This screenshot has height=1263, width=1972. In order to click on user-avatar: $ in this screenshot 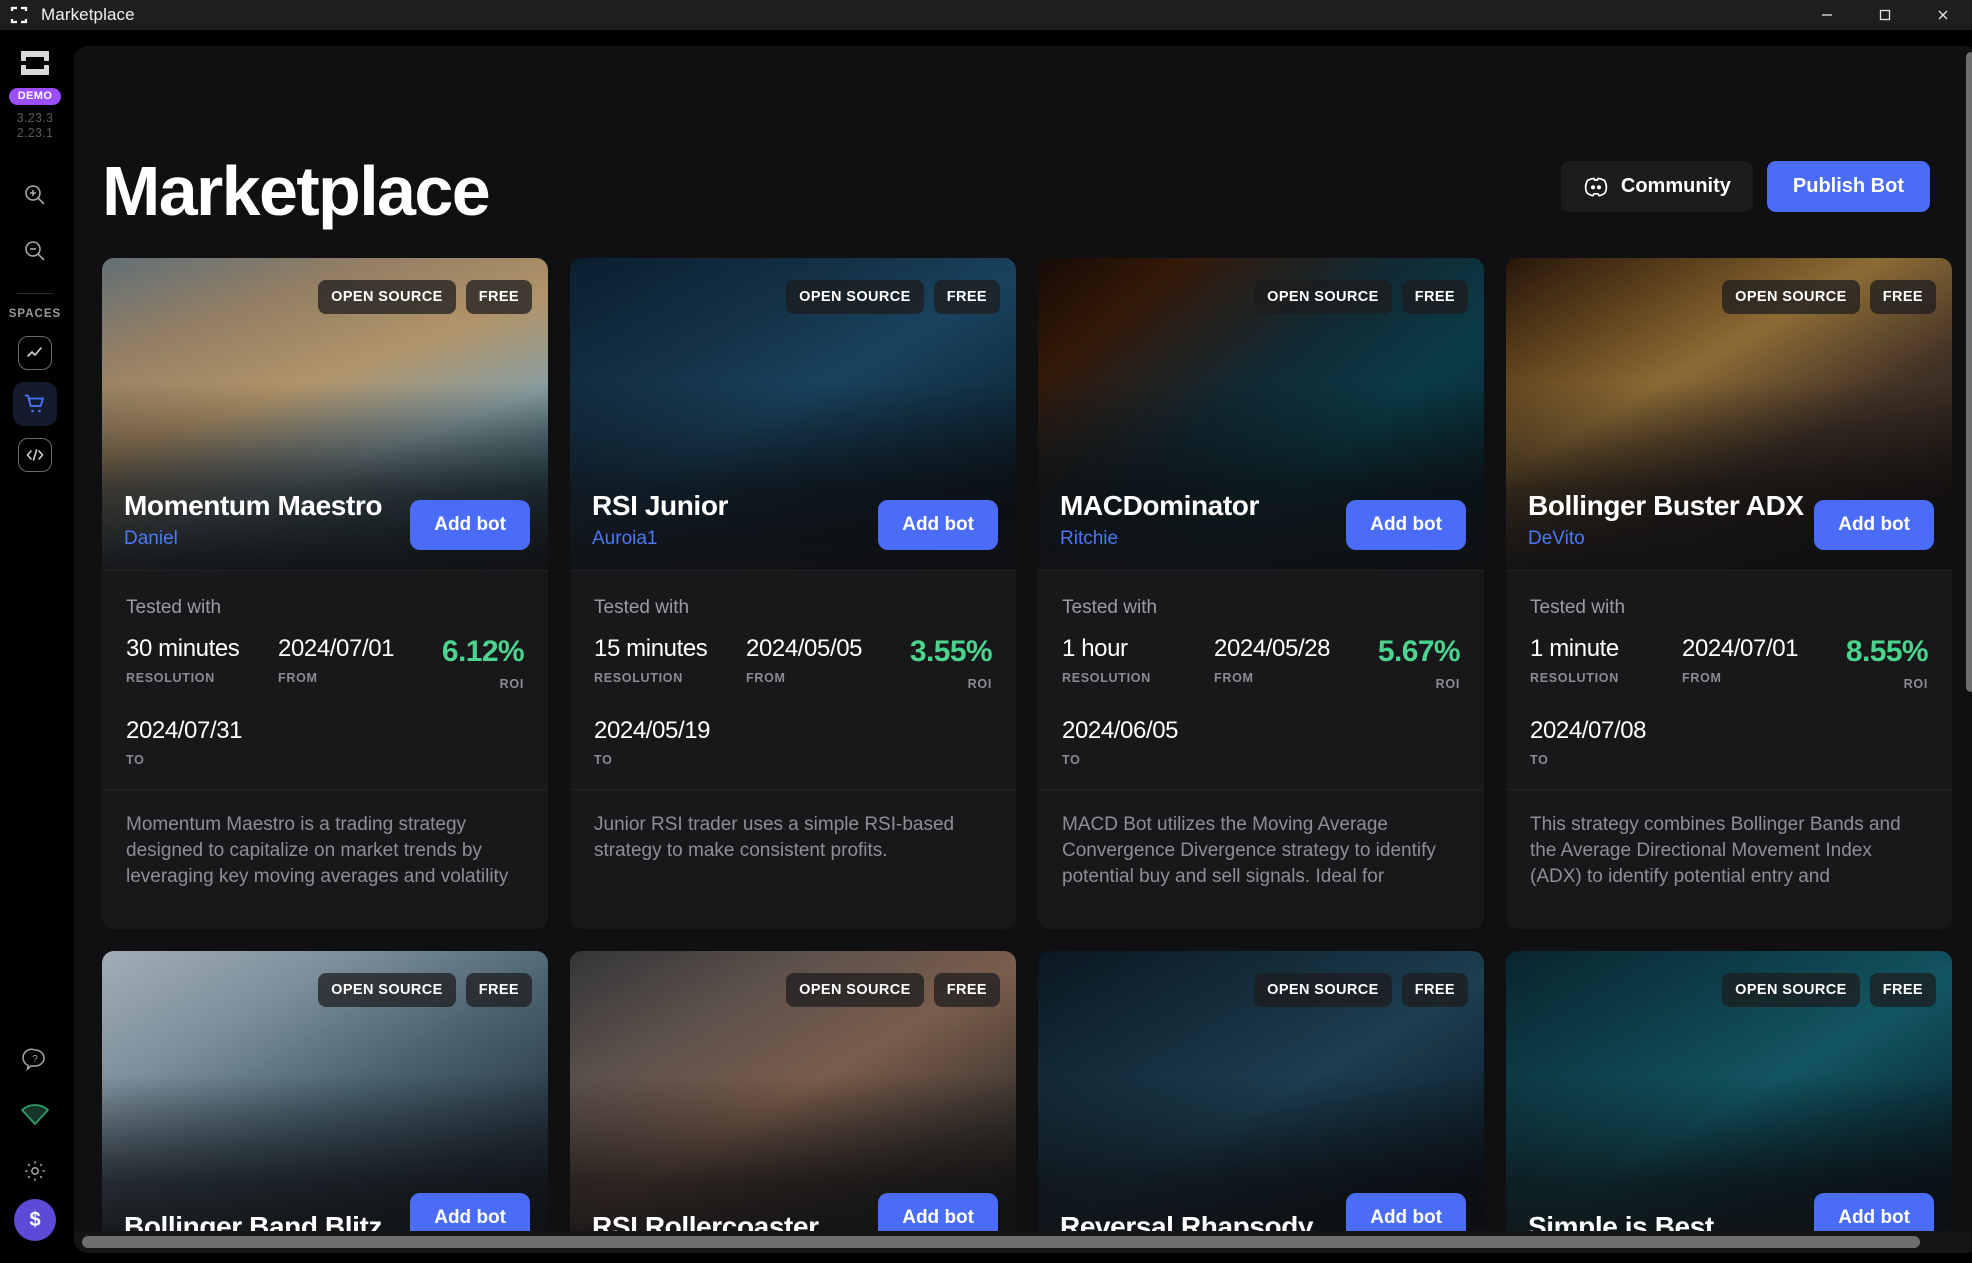, I will do `click(35, 1220)`.